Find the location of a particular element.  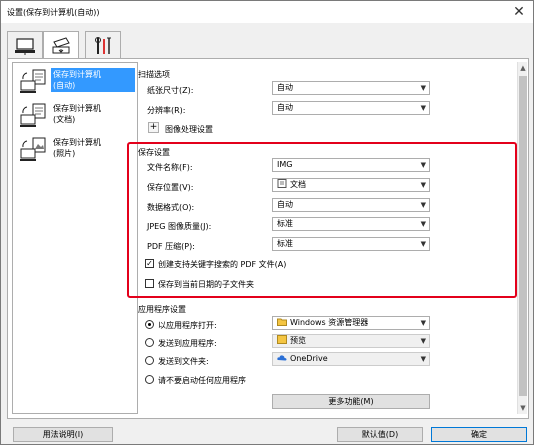

tab-scan-from-operation-panel is located at coordinates (25, 45).